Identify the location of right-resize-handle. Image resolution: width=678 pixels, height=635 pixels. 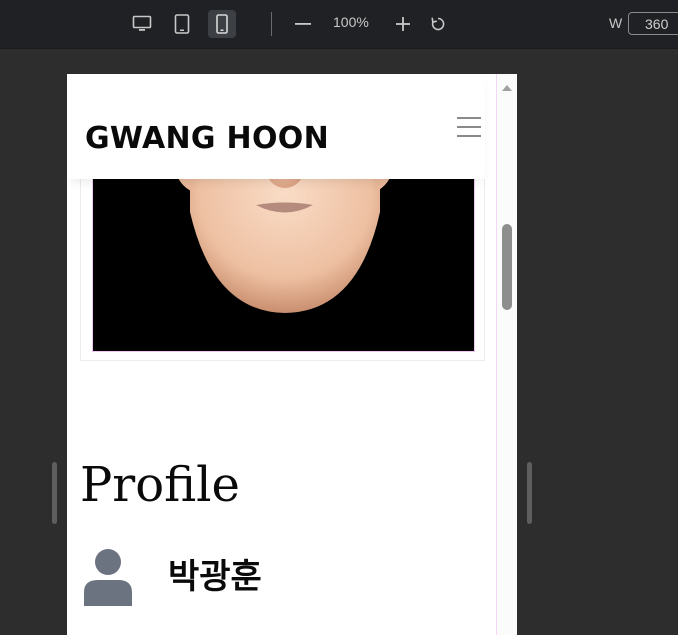
(529, 493).